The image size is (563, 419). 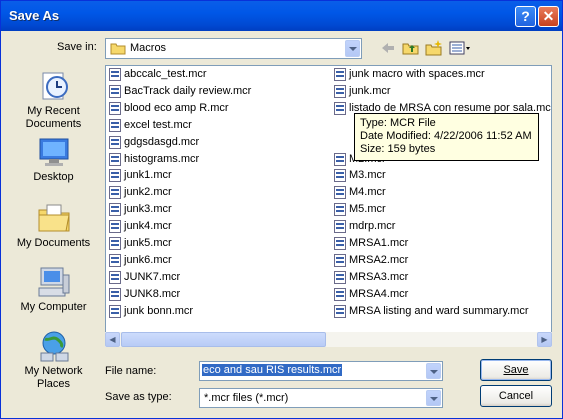 What do you see at coordinates (388, 48) in the screenshot?
I see `back-arrow-icon` at bounding box center [388, 48].